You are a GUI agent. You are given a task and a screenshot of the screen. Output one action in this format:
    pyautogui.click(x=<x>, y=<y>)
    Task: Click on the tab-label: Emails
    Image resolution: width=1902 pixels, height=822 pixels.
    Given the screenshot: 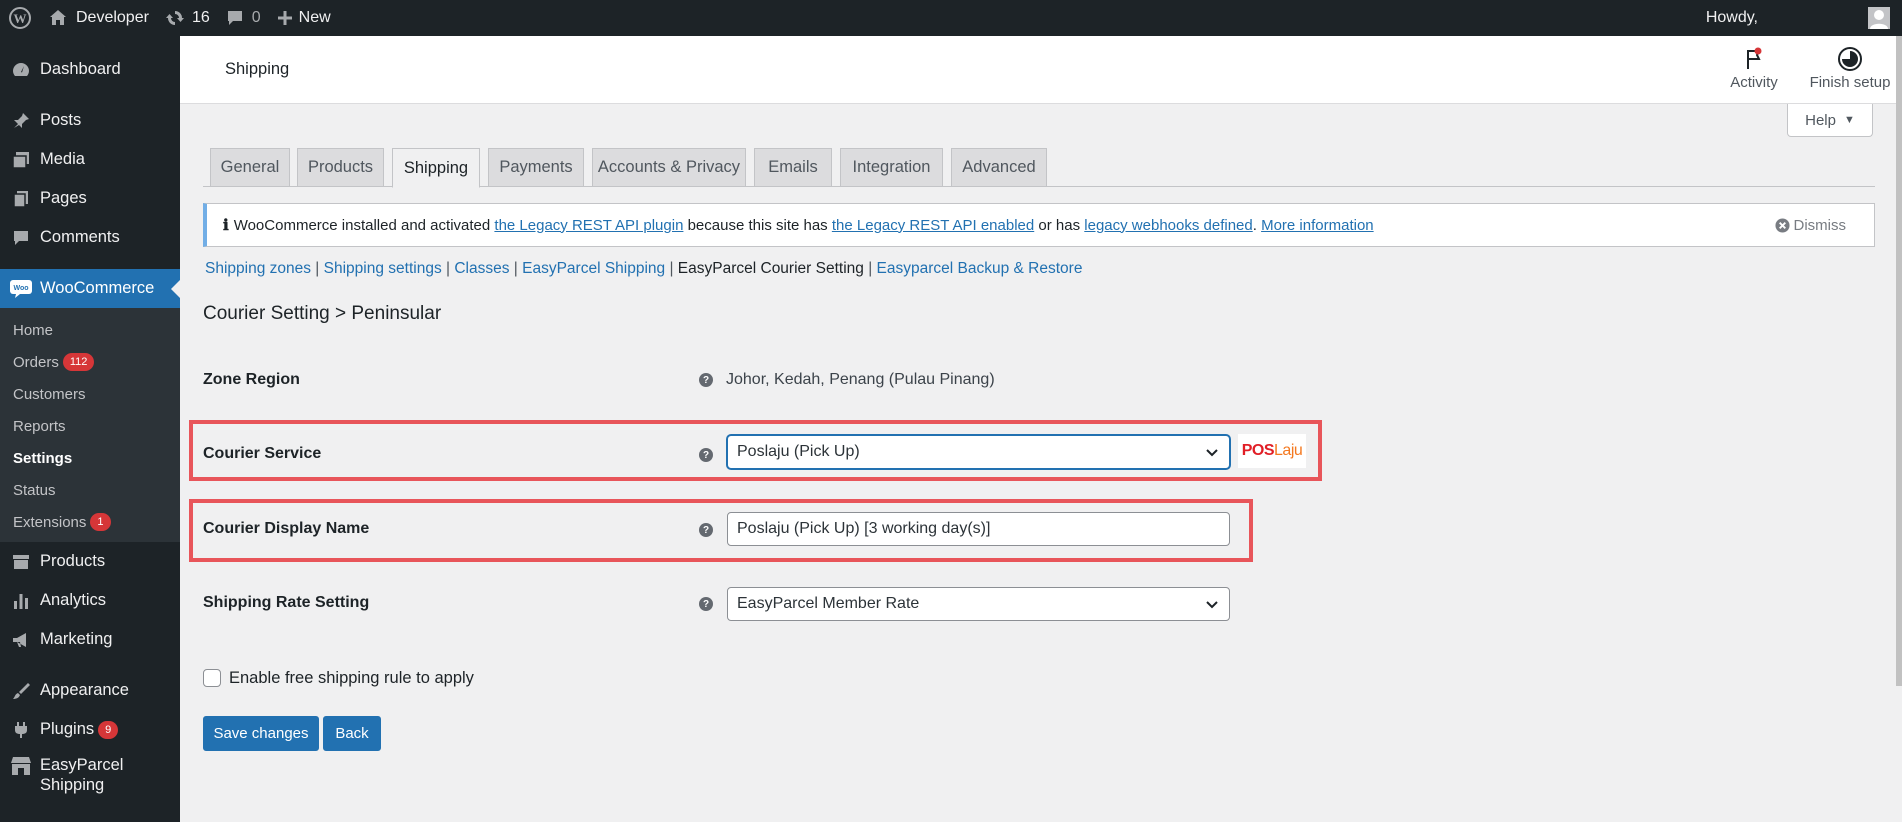 What is the action you would take?
    pyautogui.click(x=793, y=167)
    